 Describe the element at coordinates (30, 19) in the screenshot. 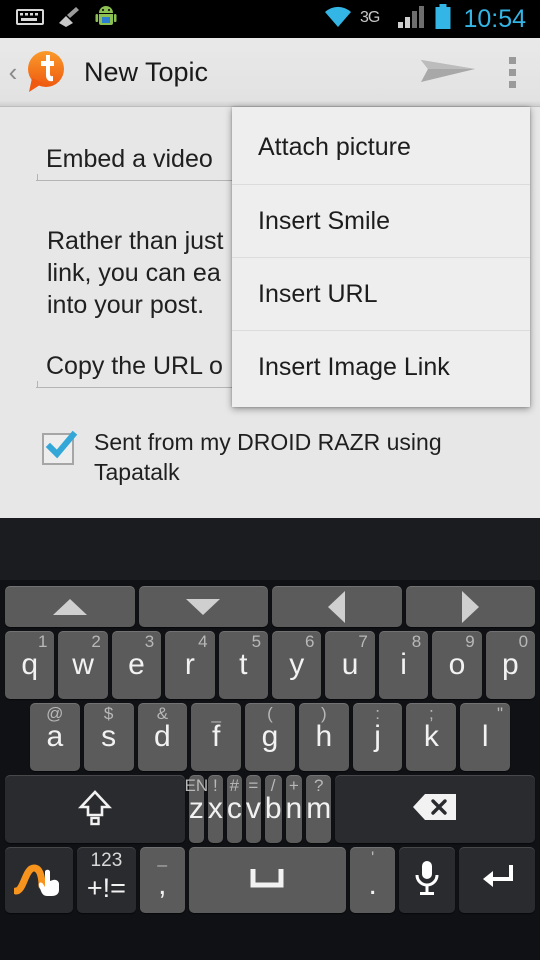

I see `keyboard-icon` at that location.